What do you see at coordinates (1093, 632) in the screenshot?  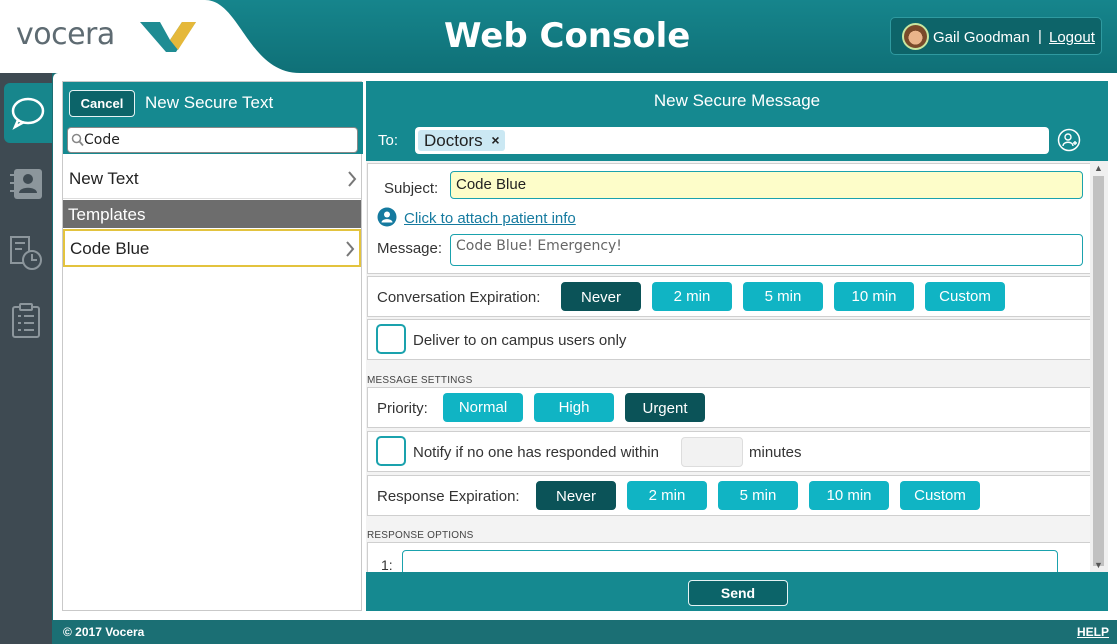 I see `help-link: HELP` at bounding box center [1093, 632].